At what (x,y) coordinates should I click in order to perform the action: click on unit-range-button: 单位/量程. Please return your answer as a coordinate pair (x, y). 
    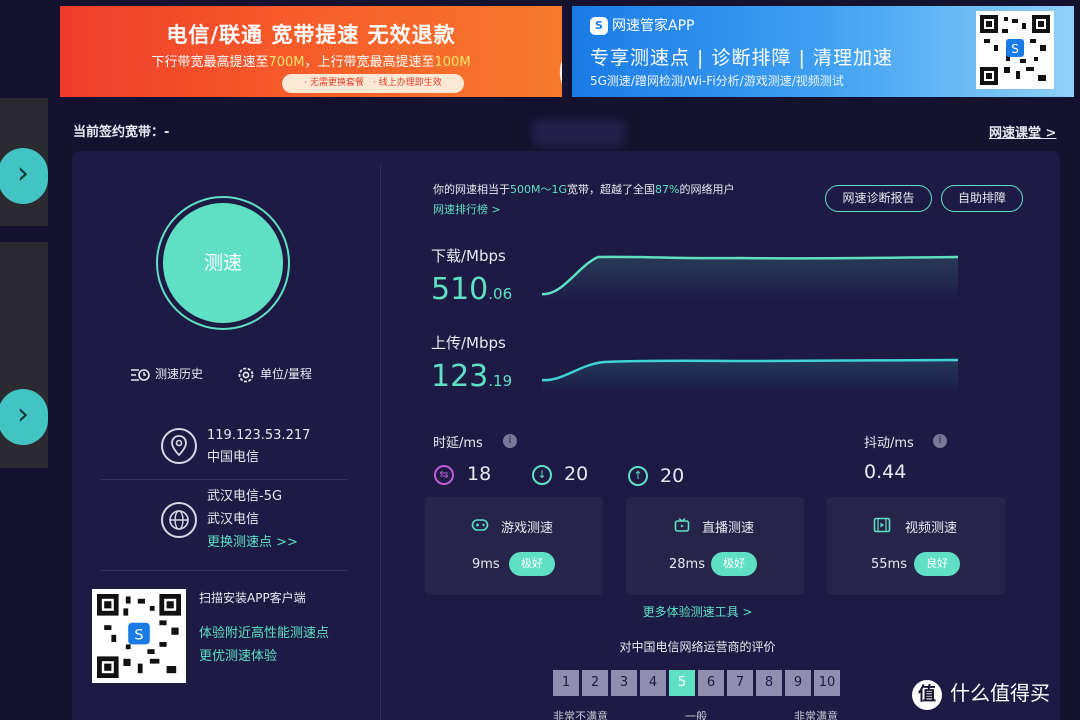
    Looking at the image, I should click on (274, 374).